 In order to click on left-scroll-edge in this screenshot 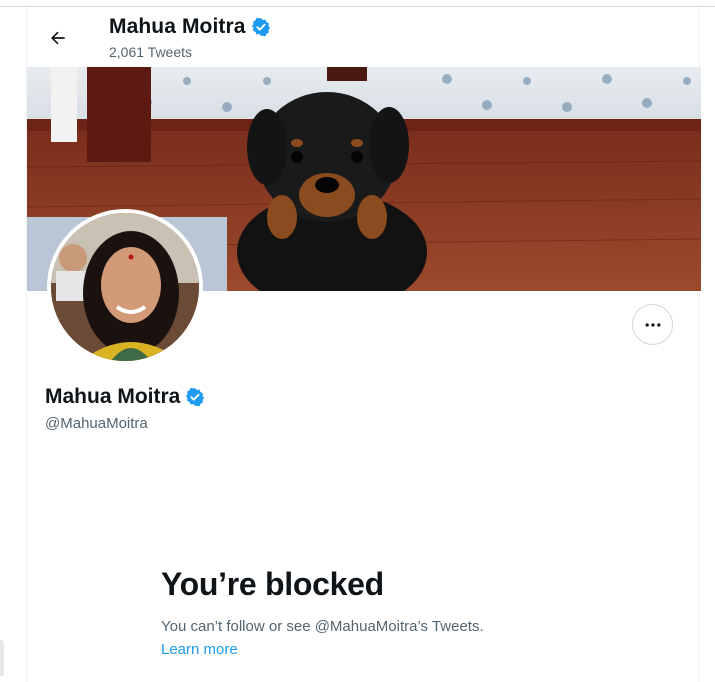, I will do `click(2, 658)`.